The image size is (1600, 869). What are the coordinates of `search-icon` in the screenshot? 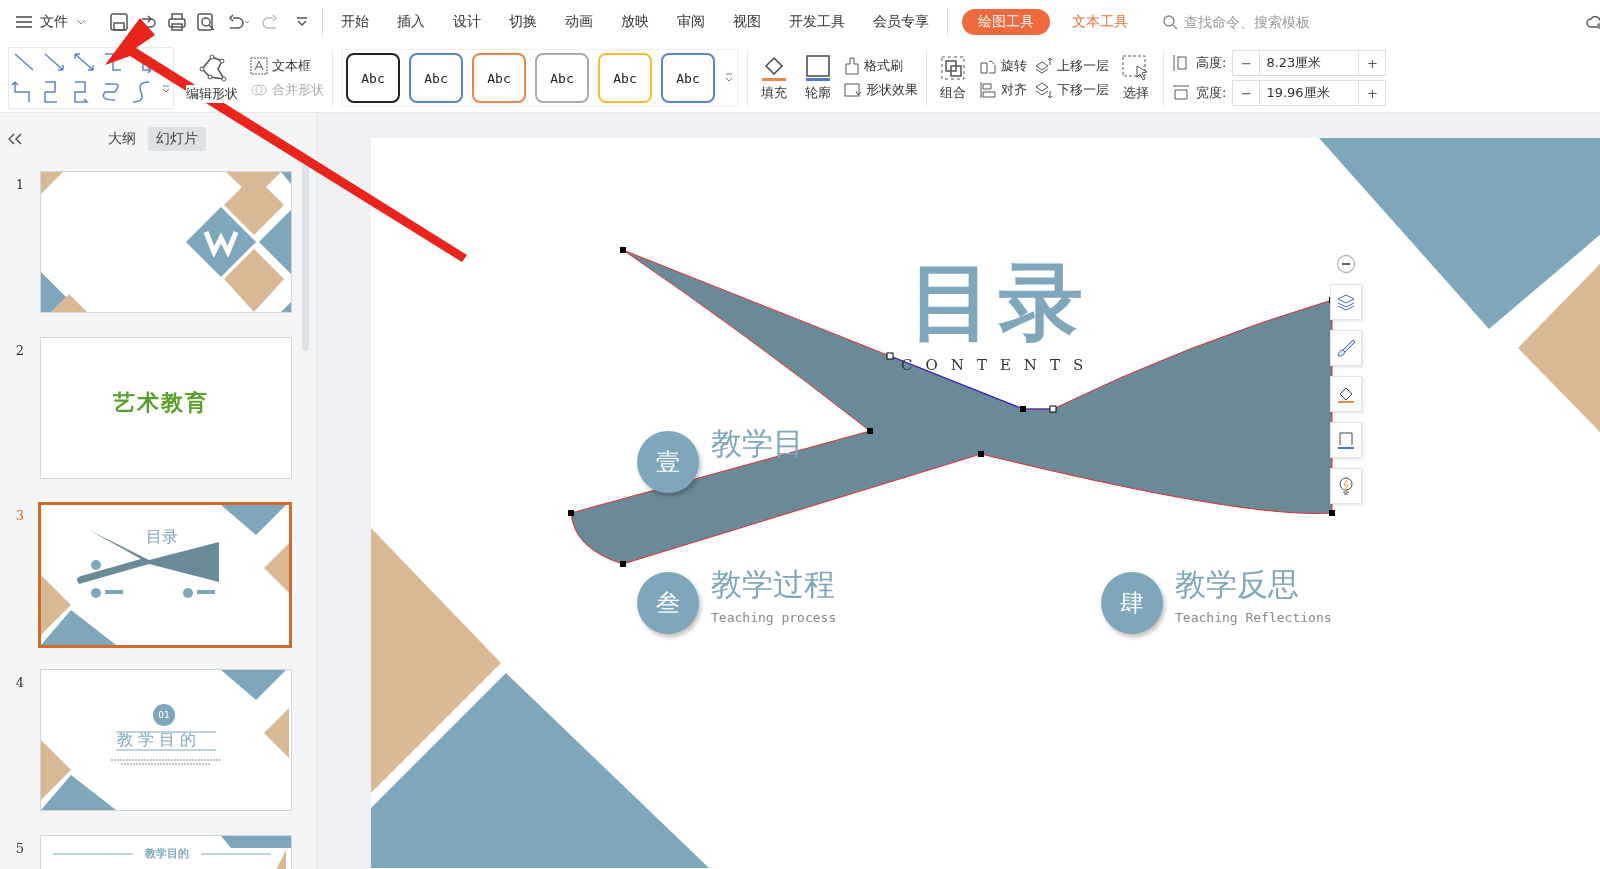 It's located at (1170, 22).